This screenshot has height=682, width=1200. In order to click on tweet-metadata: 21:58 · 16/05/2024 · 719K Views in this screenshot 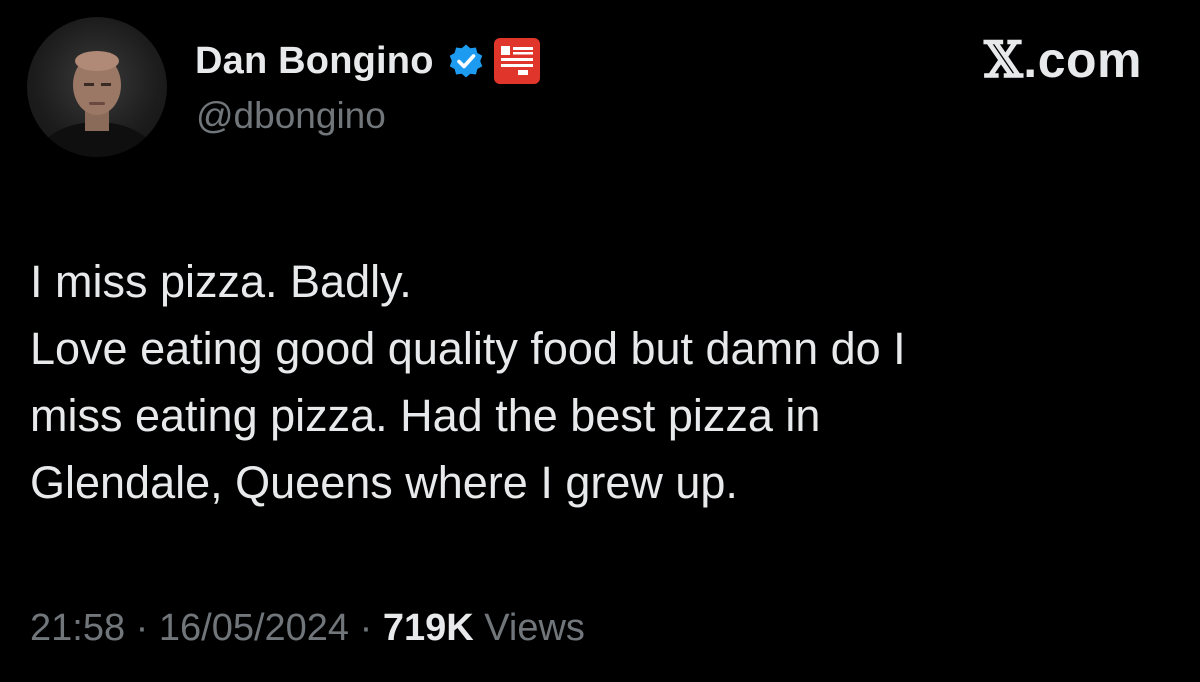, I will do `click(307, 628)`.